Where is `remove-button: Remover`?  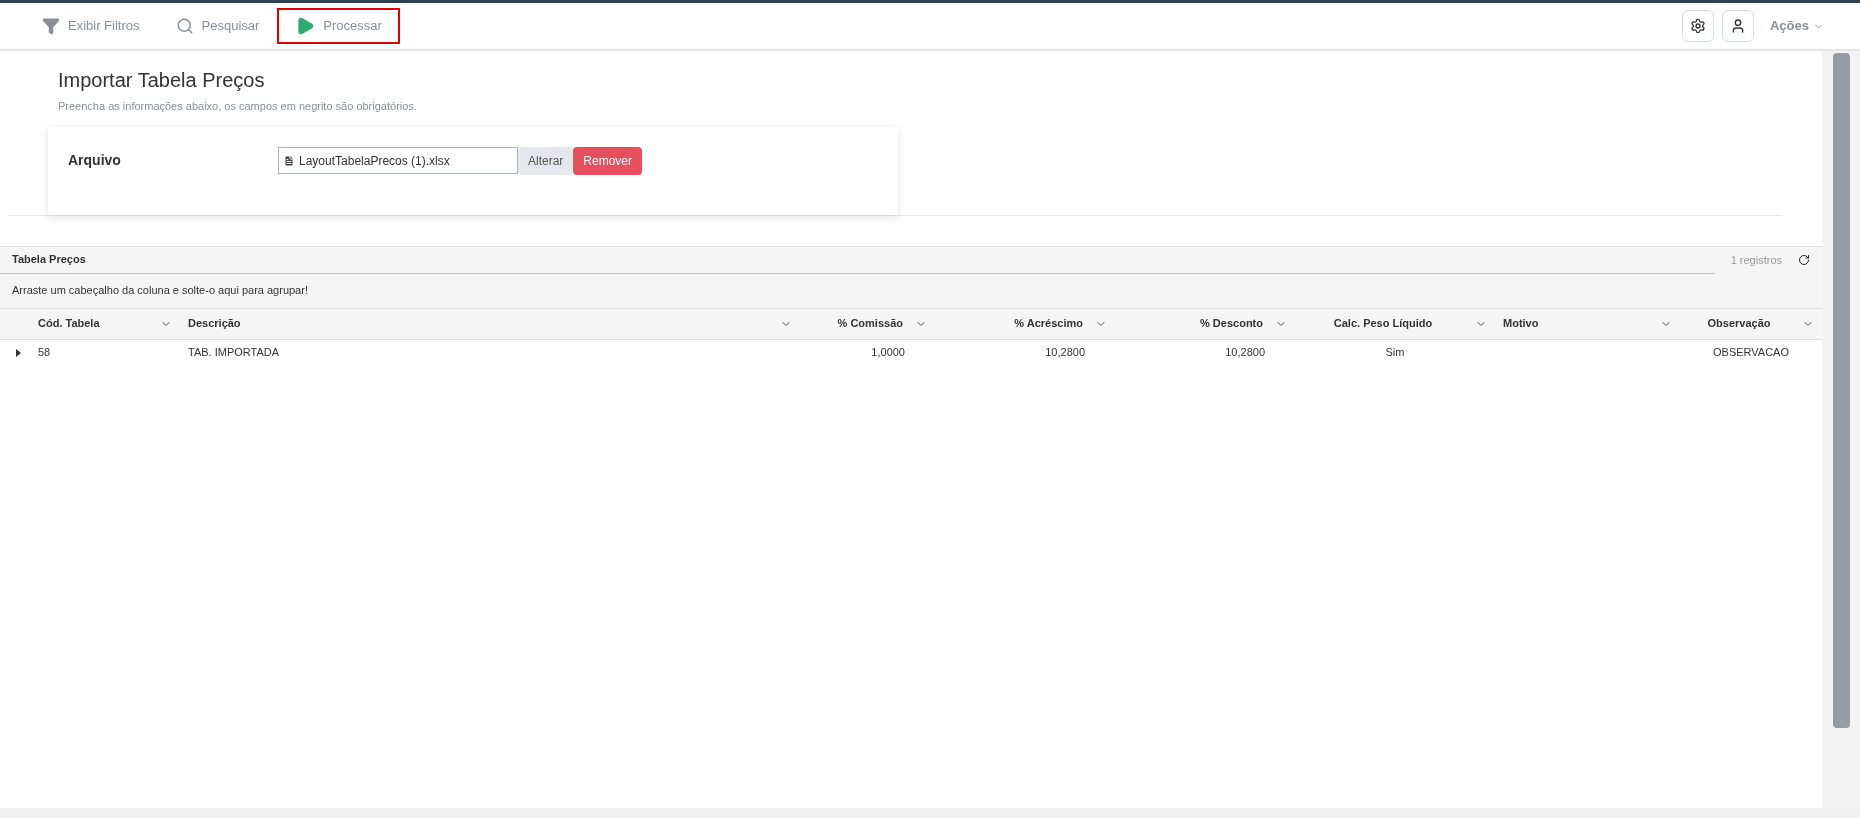 remove-button: Remover is located at coordinates (608, 160).